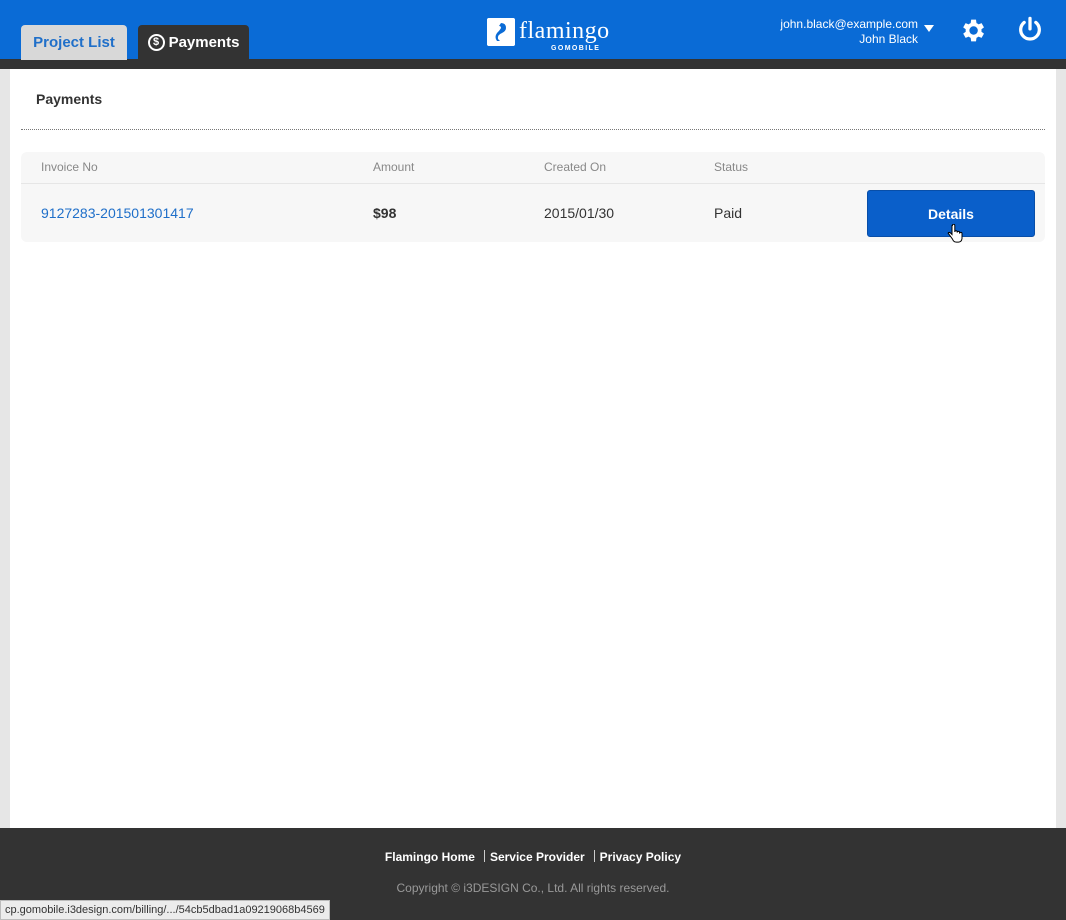 This screenshot has width=1066, height=920. I want to click on power-icon, so click(1030, 30).